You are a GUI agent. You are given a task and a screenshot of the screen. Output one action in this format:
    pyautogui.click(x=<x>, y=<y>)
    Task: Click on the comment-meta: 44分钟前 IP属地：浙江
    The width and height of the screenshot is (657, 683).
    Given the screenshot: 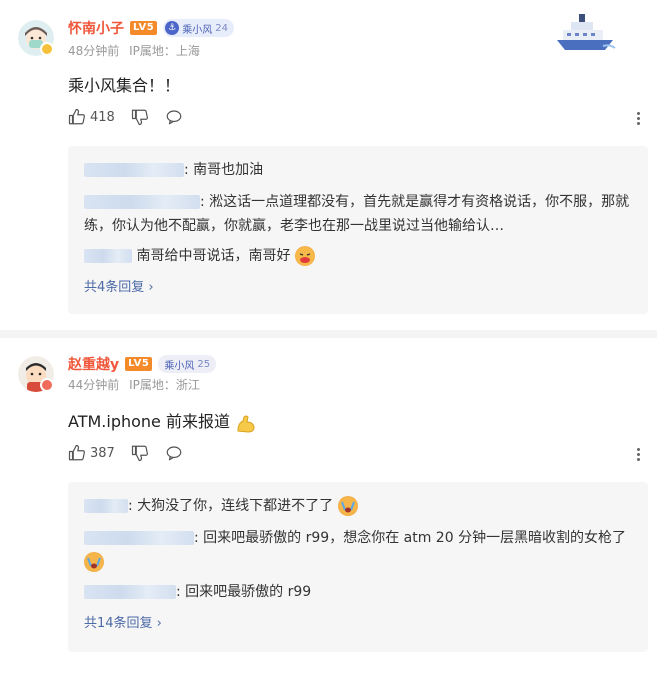 What is the action you would take?
    pyautogui.click(x=134, y=384)
    